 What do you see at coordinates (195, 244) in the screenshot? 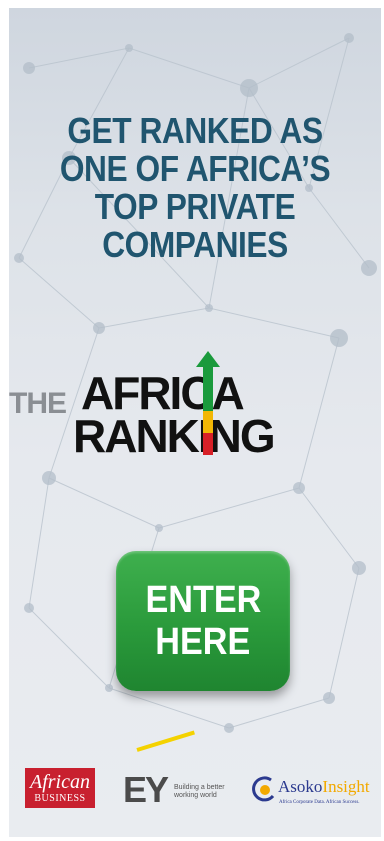
I see `headline-line: COMPANIES` at bounding box center [195, 244].